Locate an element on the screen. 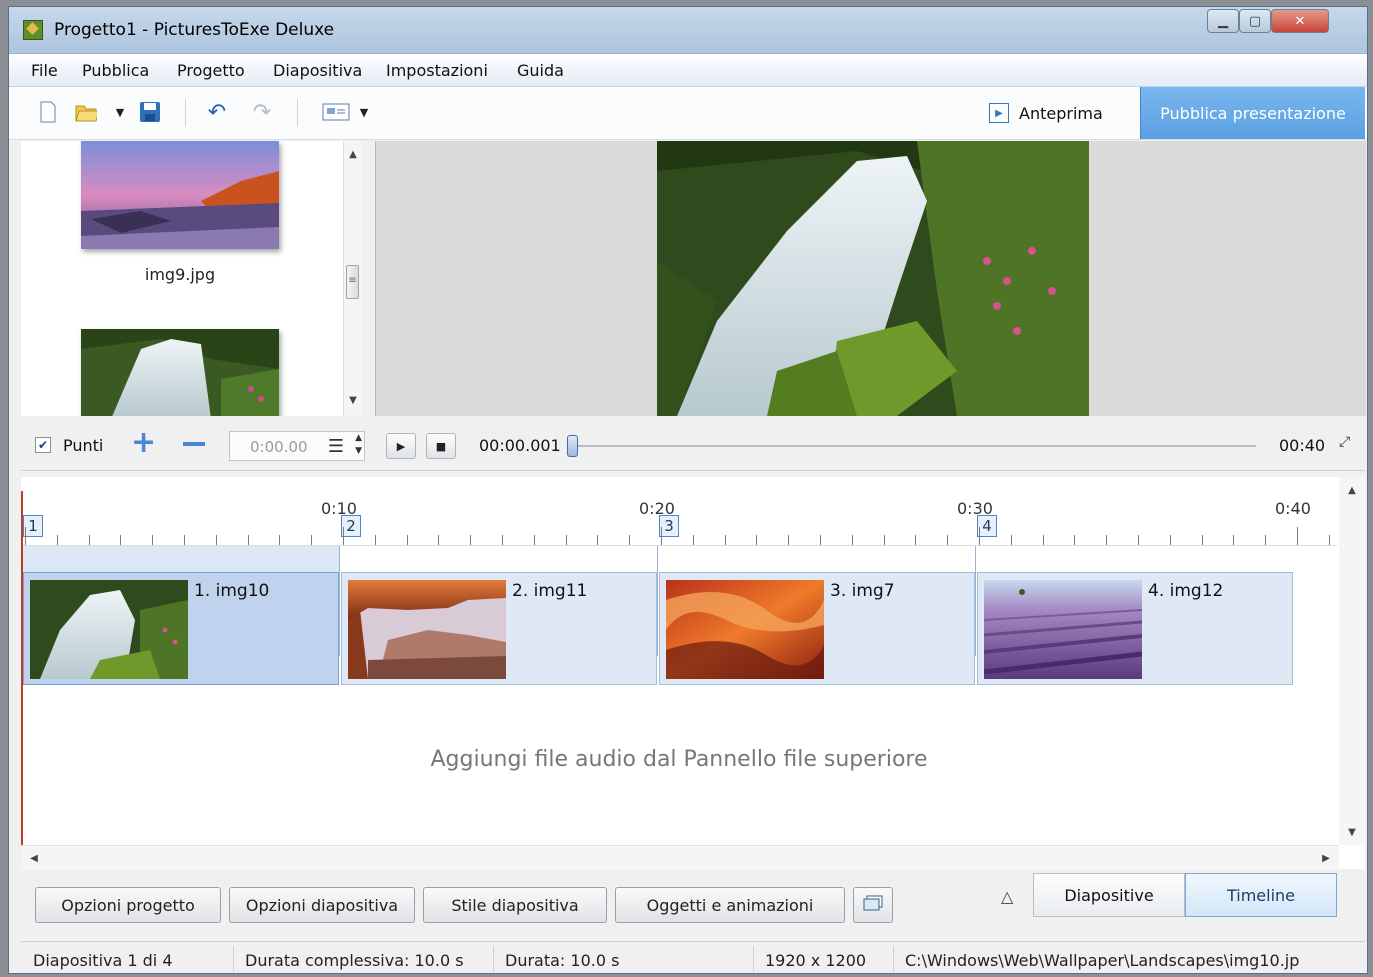  slide-options-button: Opzioni diapositiva is located at coordinates (322, 905).